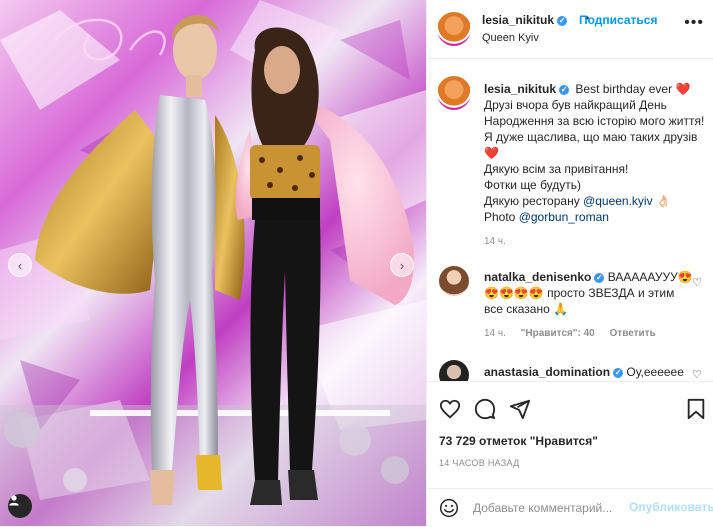 This screenshot has width=713, height=527. Describe the element at coordinates (558, 333) in the screenshot. I see `comment-likes-count: "Нравится": 40` at that location.